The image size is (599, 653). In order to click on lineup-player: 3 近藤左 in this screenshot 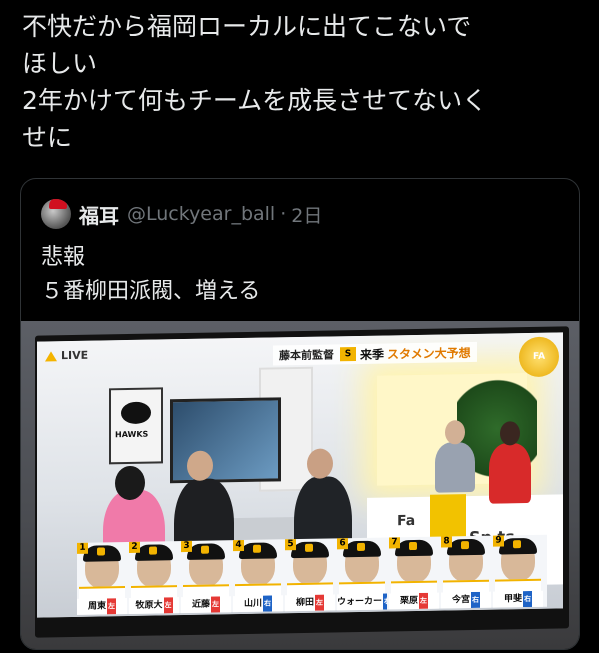, I will do `click(206, 577)`.